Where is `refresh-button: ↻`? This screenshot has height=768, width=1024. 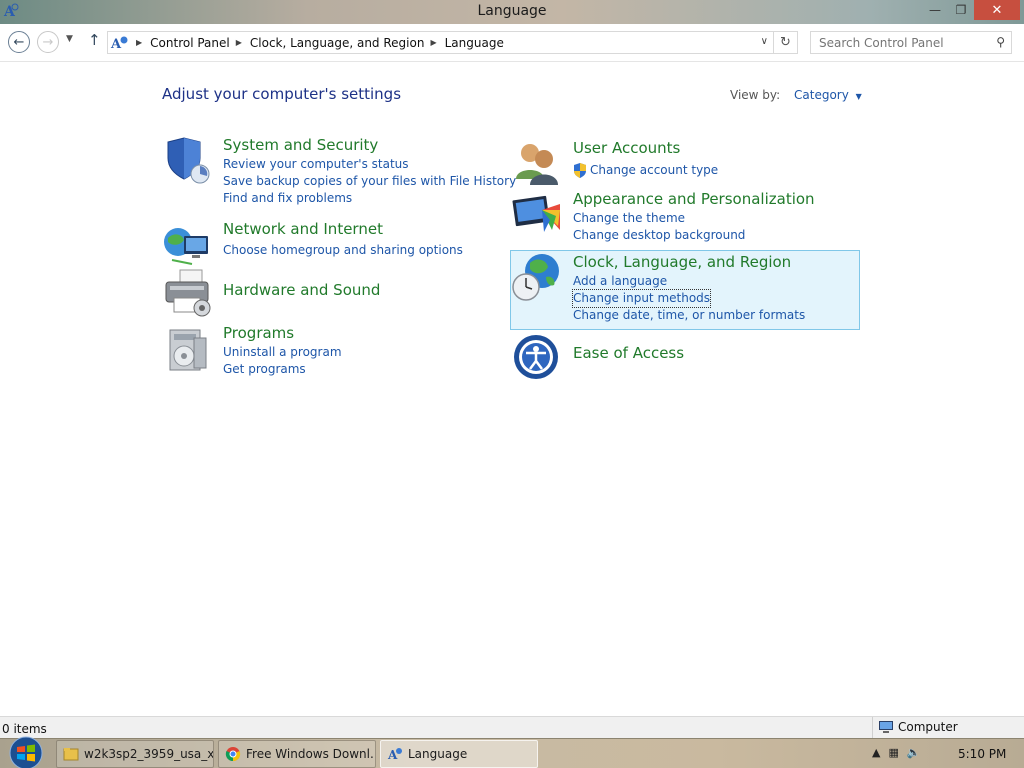 refresh-button: ↻ is located at coordinates (786, 42).